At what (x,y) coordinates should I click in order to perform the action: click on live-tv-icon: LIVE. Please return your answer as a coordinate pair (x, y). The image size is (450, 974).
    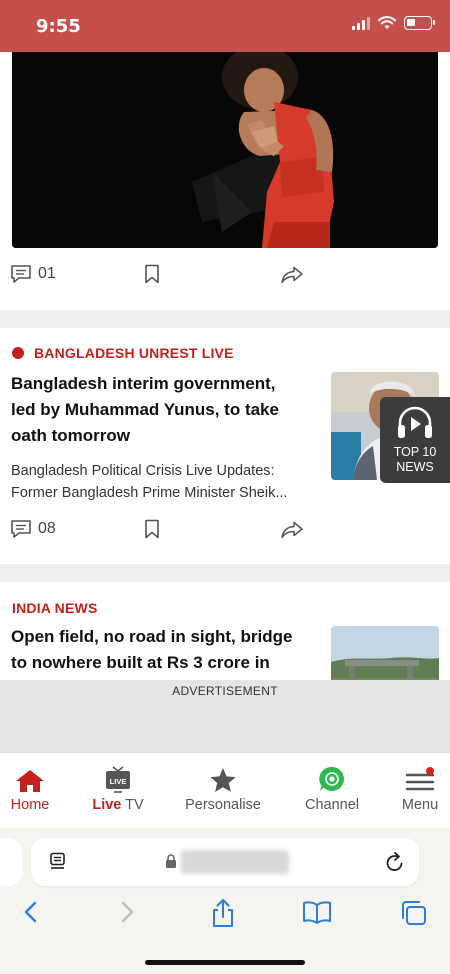
    Looking at the image, I should click on (118, 779).